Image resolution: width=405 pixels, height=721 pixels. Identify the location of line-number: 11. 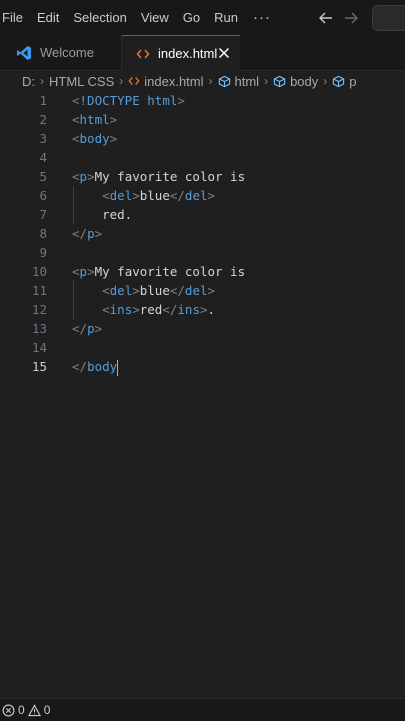
(39, 290).